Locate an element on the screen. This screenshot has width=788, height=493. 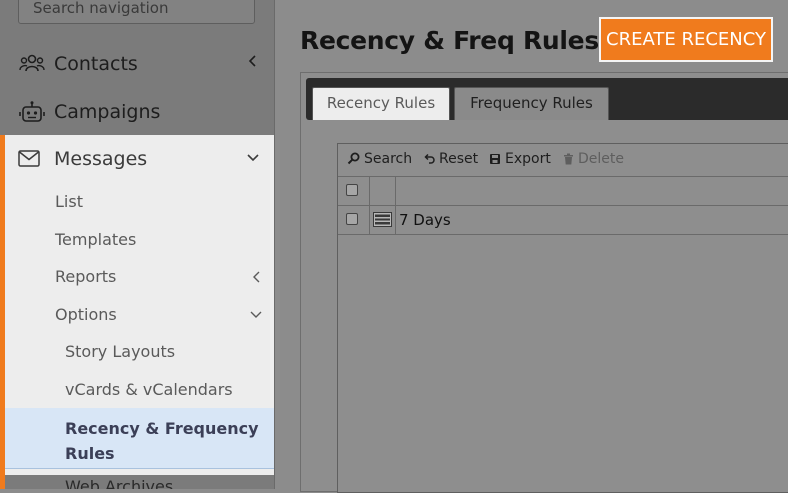
trash-icon is located at coordinates (568, 159).